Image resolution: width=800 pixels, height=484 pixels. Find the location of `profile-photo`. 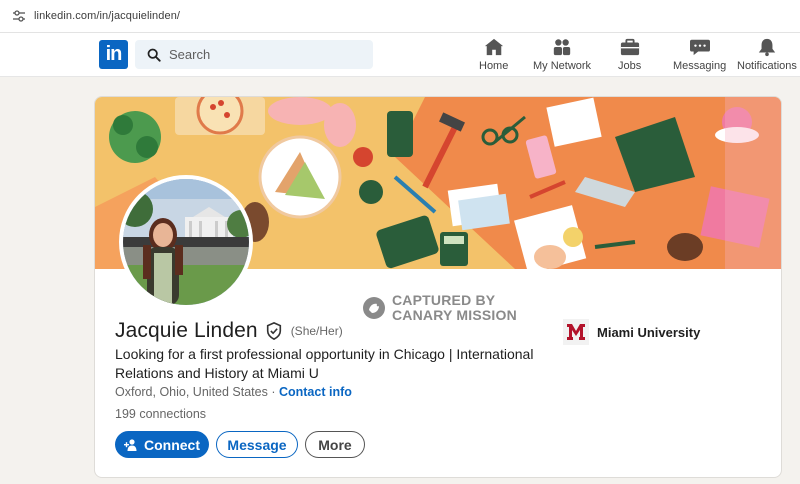

profile-photo is located at coordinates (186, 242).